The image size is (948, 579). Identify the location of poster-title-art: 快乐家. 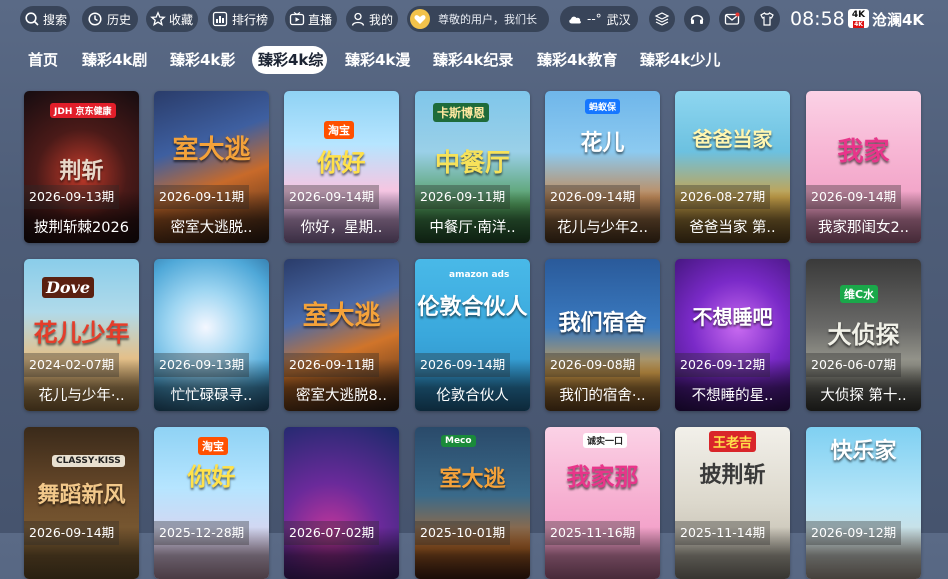
(863, 451).